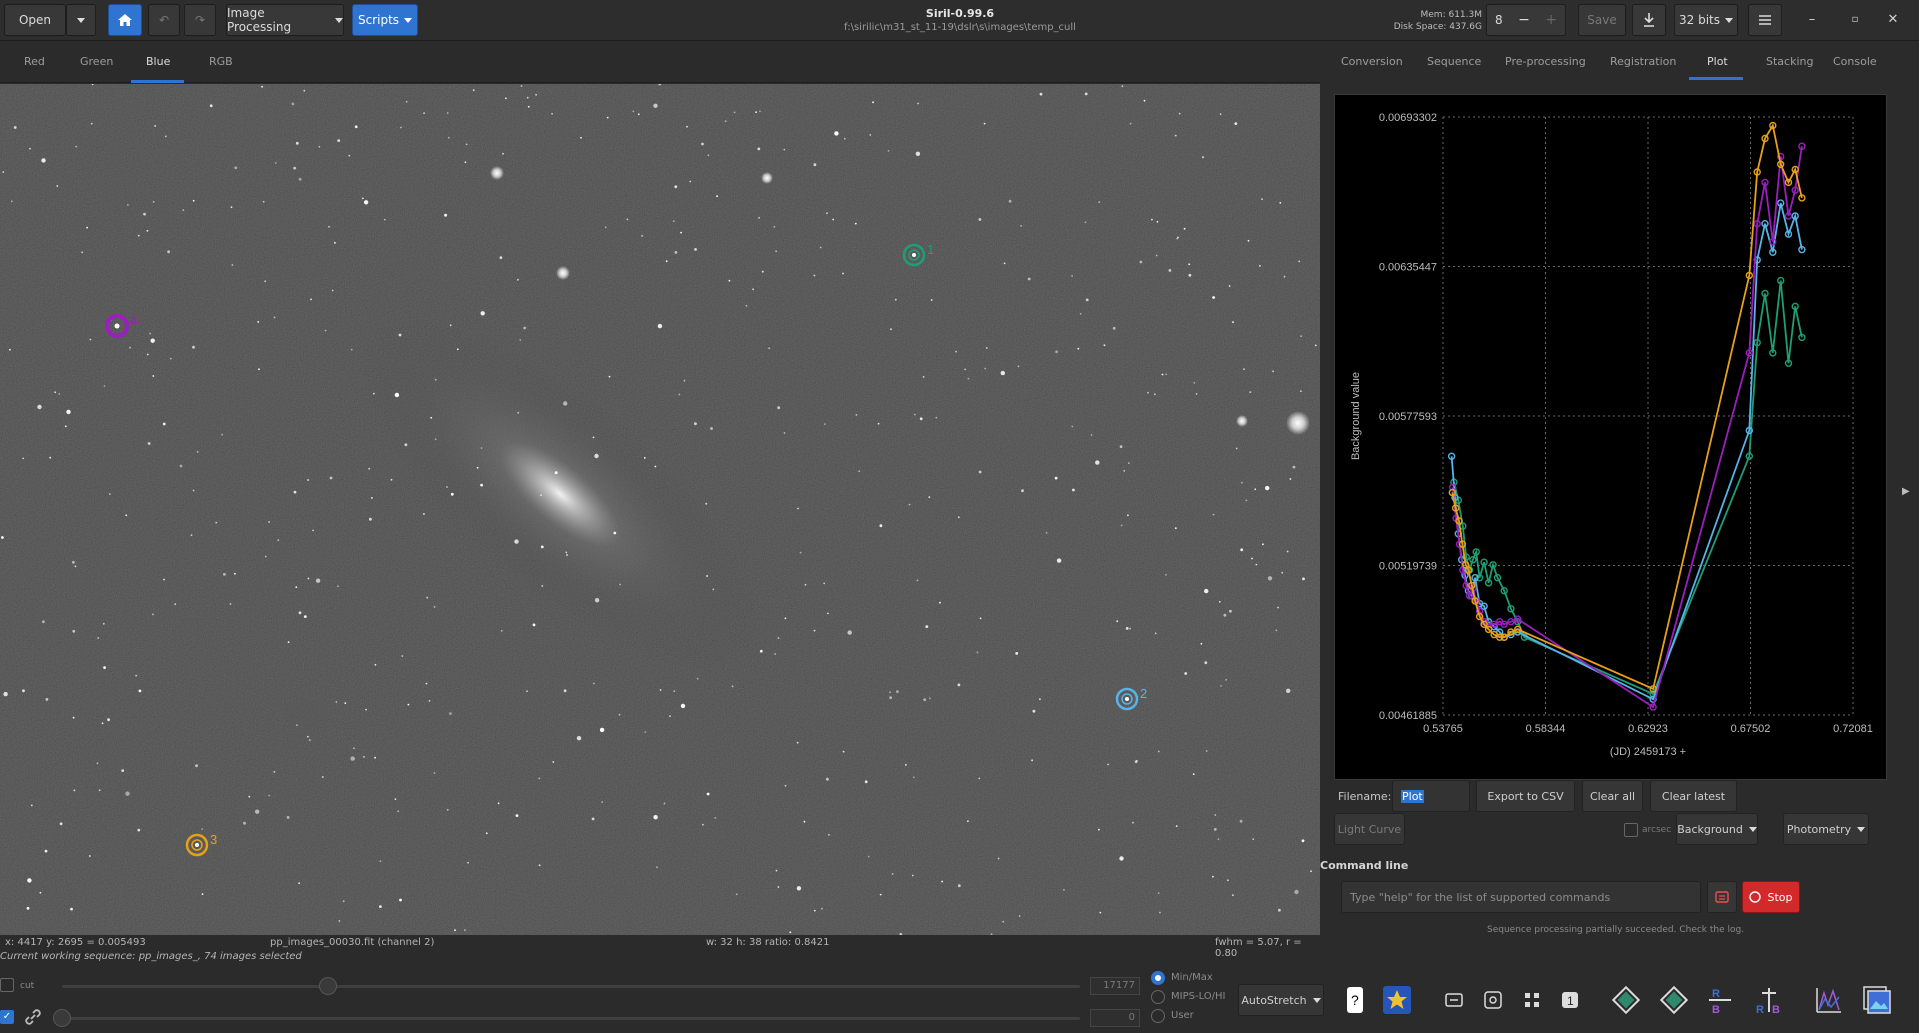  I want to click on stop-button: Stop, so click(1771, 897).